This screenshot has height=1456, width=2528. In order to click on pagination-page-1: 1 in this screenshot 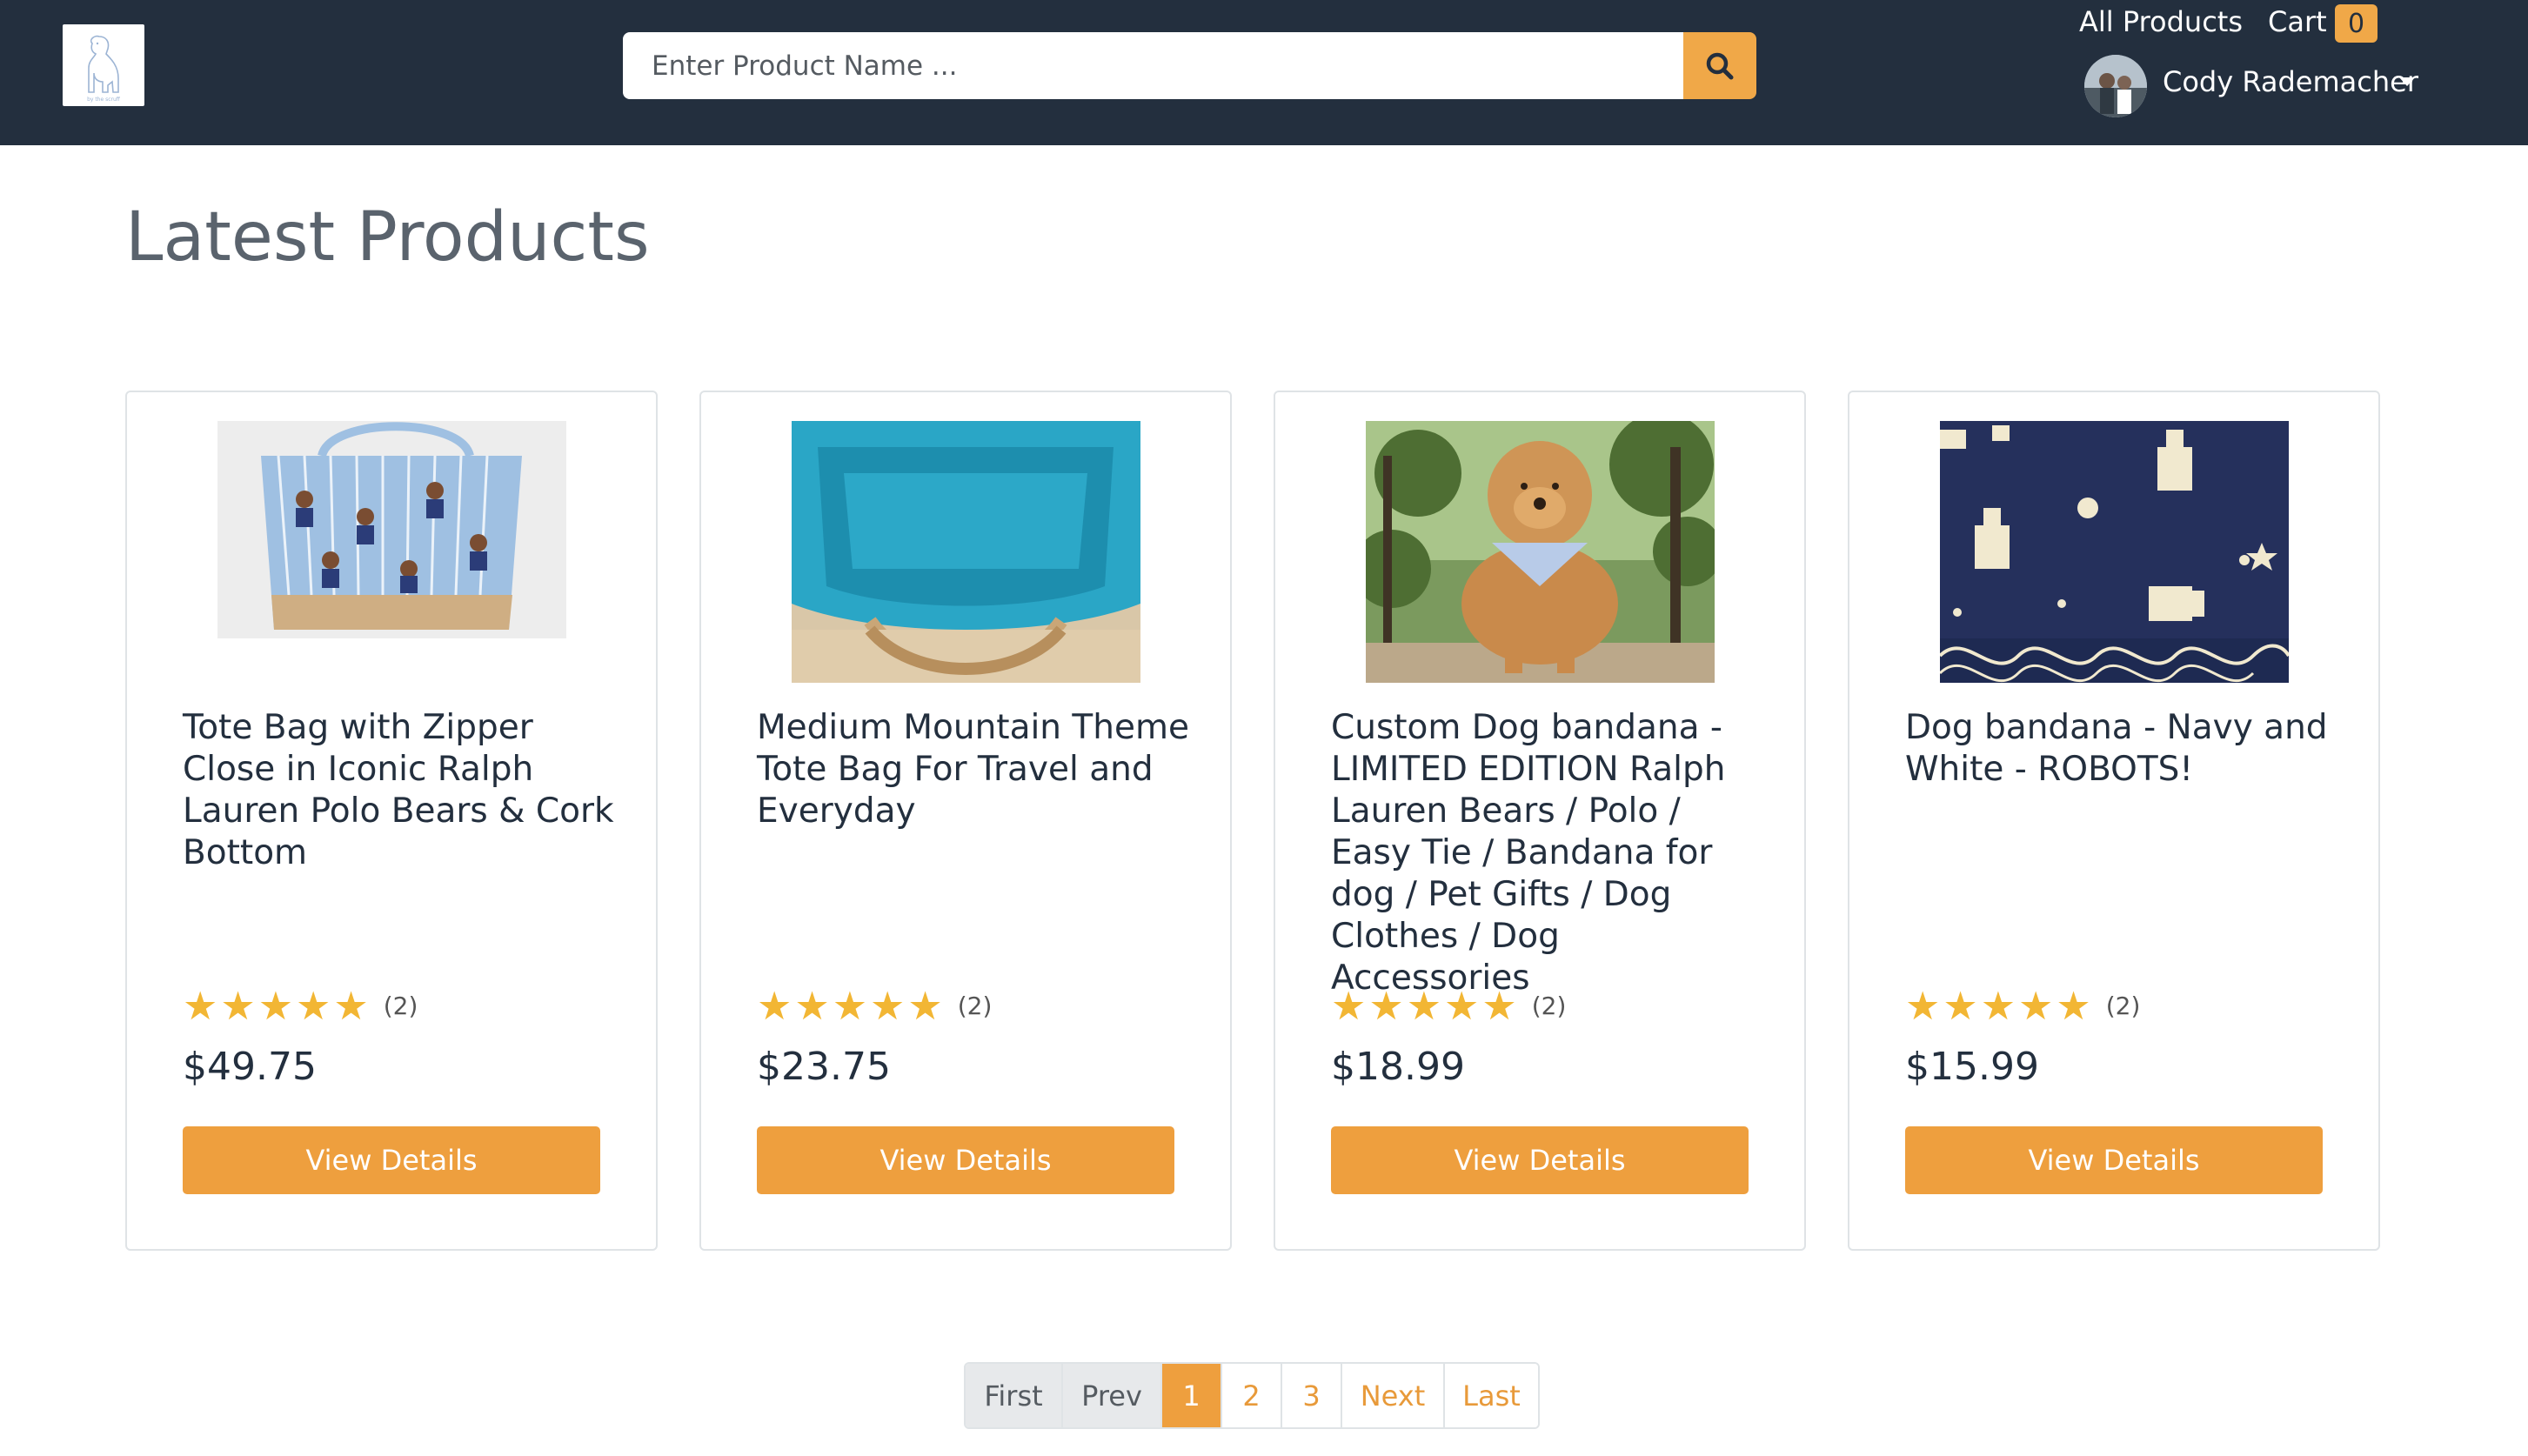, I will do `click(1192, 1395)`.